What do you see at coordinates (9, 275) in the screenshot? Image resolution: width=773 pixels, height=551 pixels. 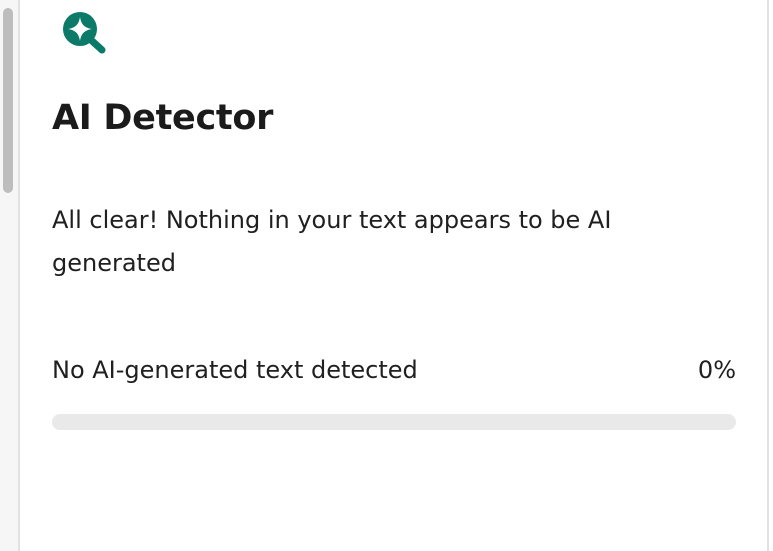 I see `scrollbar-track` at bounding box center [9, 275].